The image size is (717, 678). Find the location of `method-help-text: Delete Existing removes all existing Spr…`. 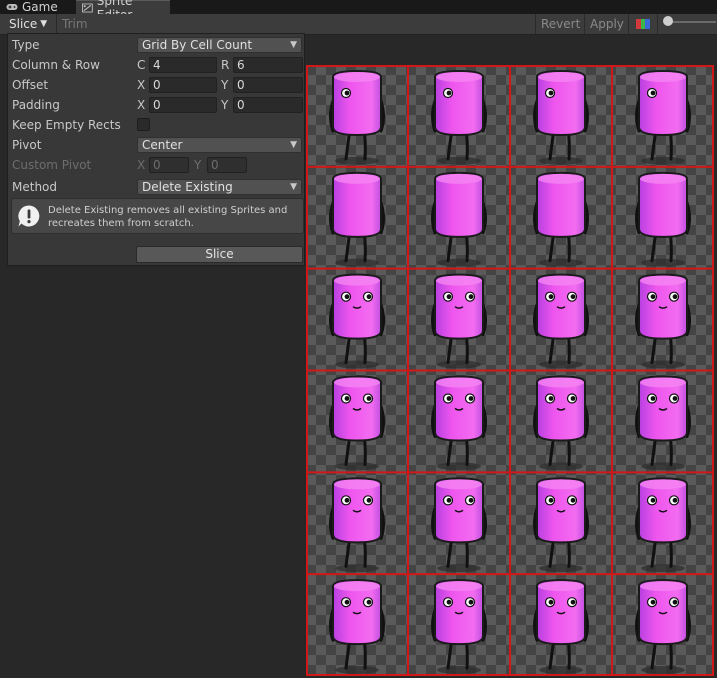

method-help-text: Delete Existing removes all existing Spr… is located at coordinates (168, 217).